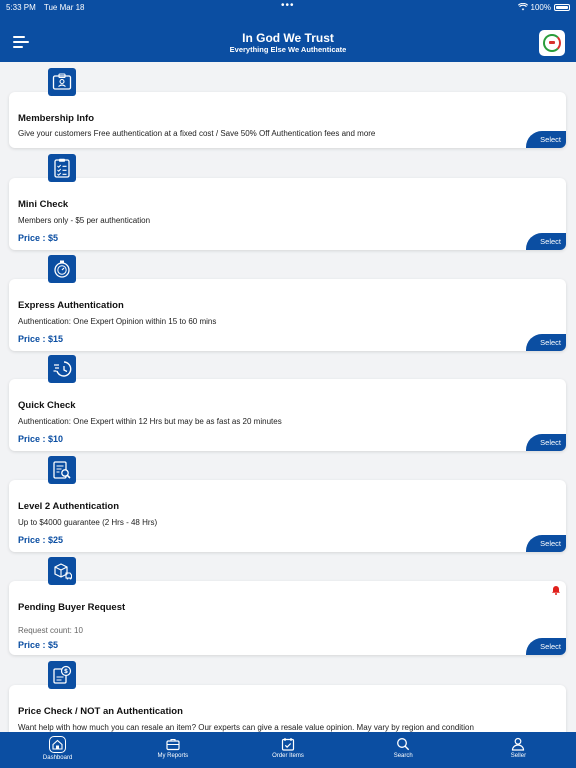 This screenshot has width=576, height=768. I want to click on status-time: 5:33 PM, so click(21, 7).